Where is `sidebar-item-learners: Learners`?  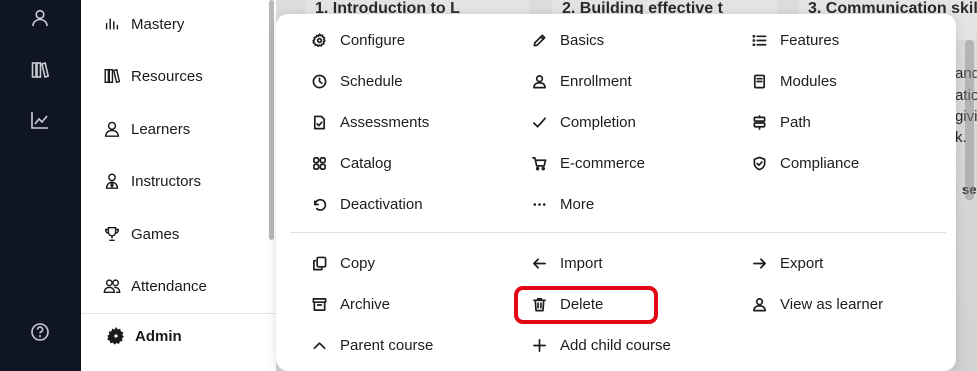
sidebar-item-learners: Learners is located at coordinates (146, 129).